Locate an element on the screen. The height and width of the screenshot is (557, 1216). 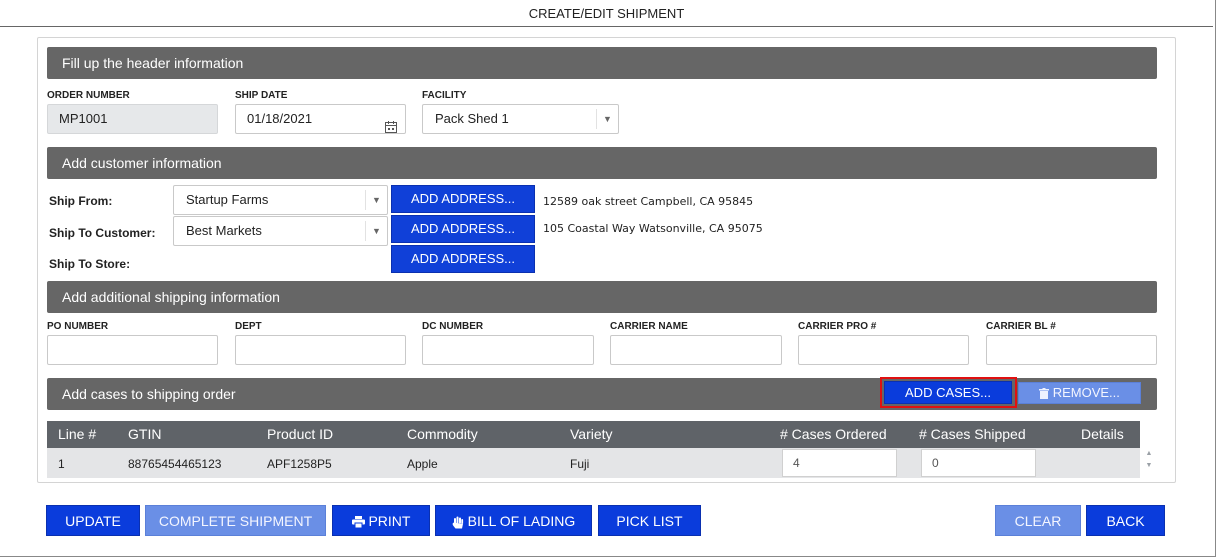
clear-button: CLEAR is located at coordinates (1038, 520).